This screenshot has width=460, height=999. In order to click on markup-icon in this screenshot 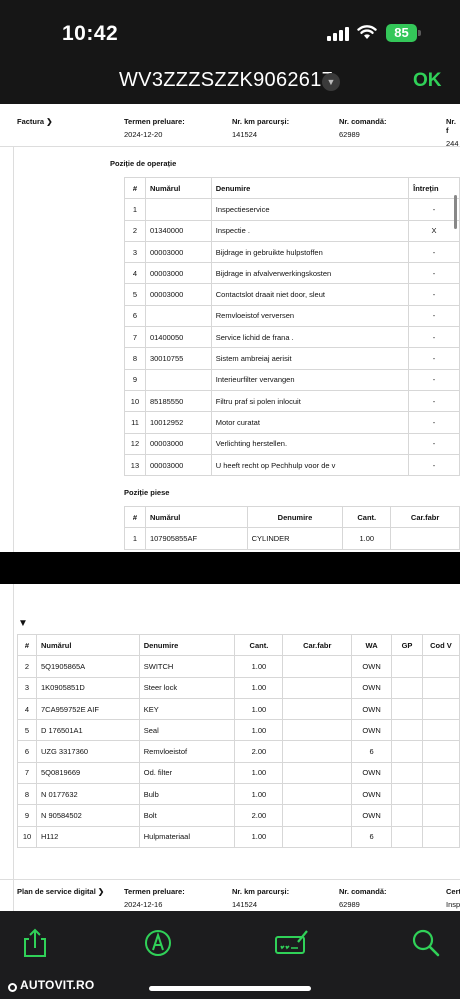, I will do `click(158, 943)`.